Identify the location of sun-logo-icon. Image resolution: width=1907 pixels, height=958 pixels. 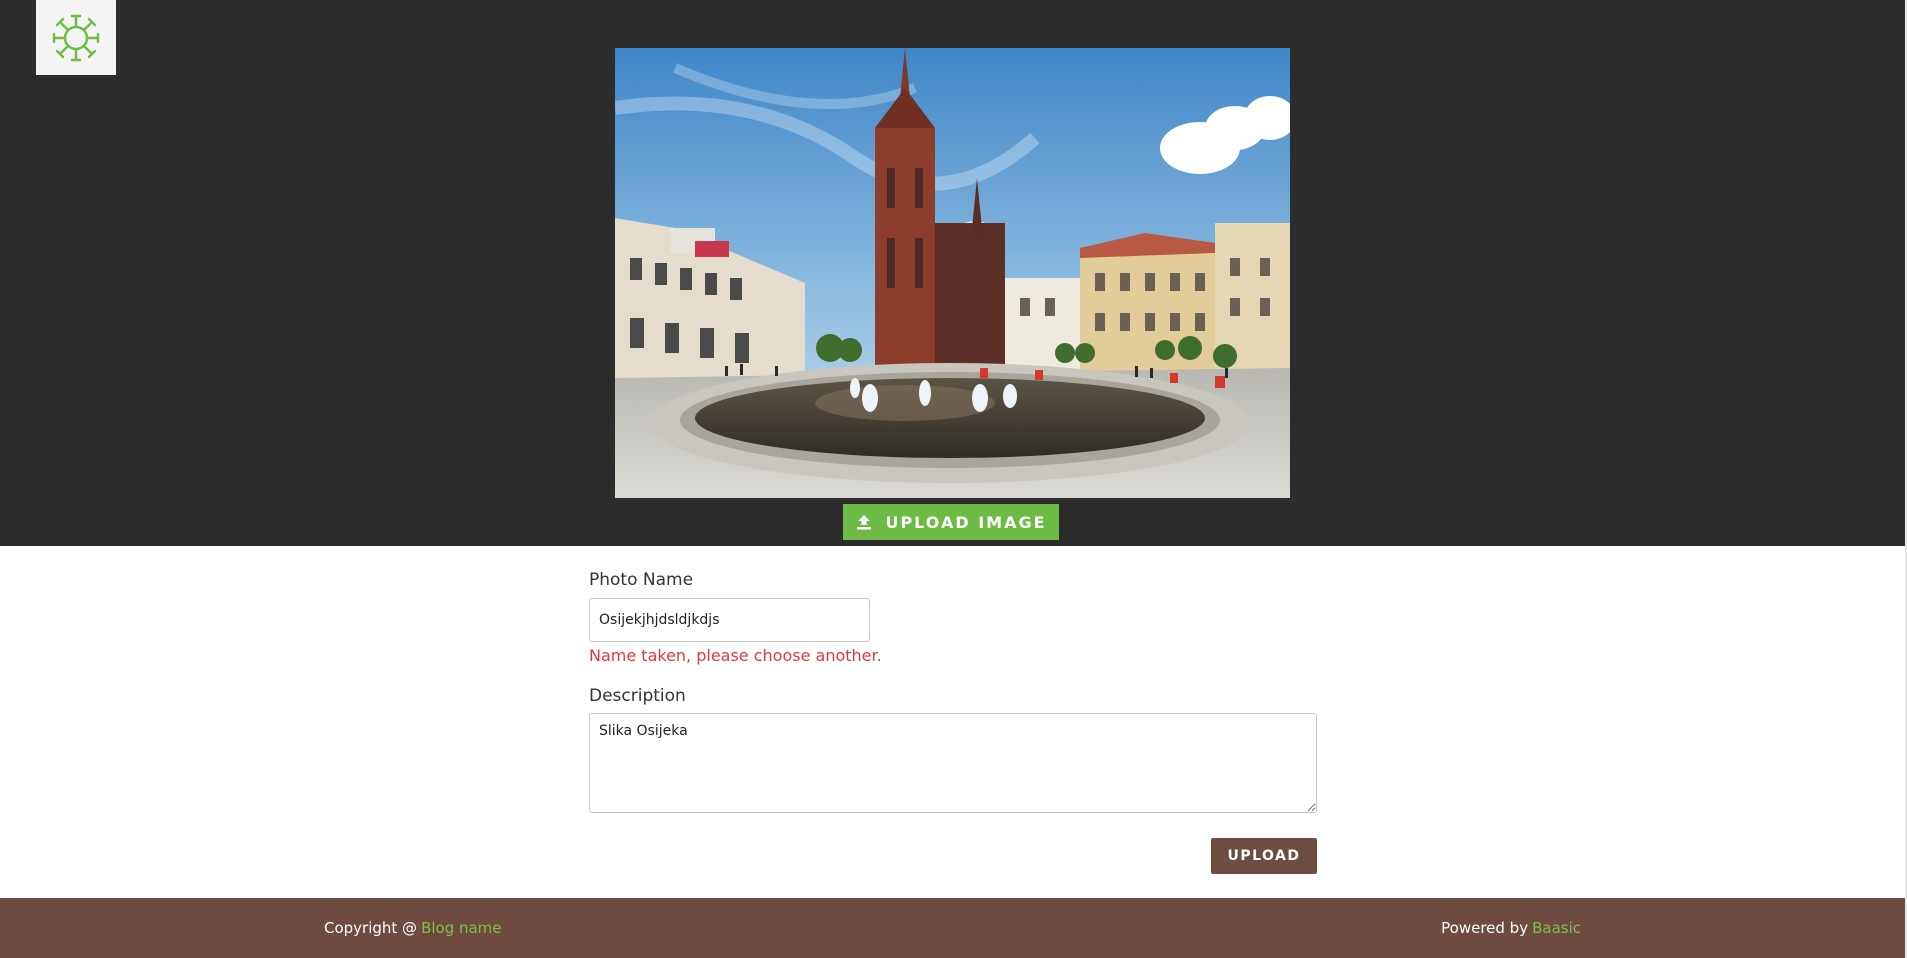
(76, 37).